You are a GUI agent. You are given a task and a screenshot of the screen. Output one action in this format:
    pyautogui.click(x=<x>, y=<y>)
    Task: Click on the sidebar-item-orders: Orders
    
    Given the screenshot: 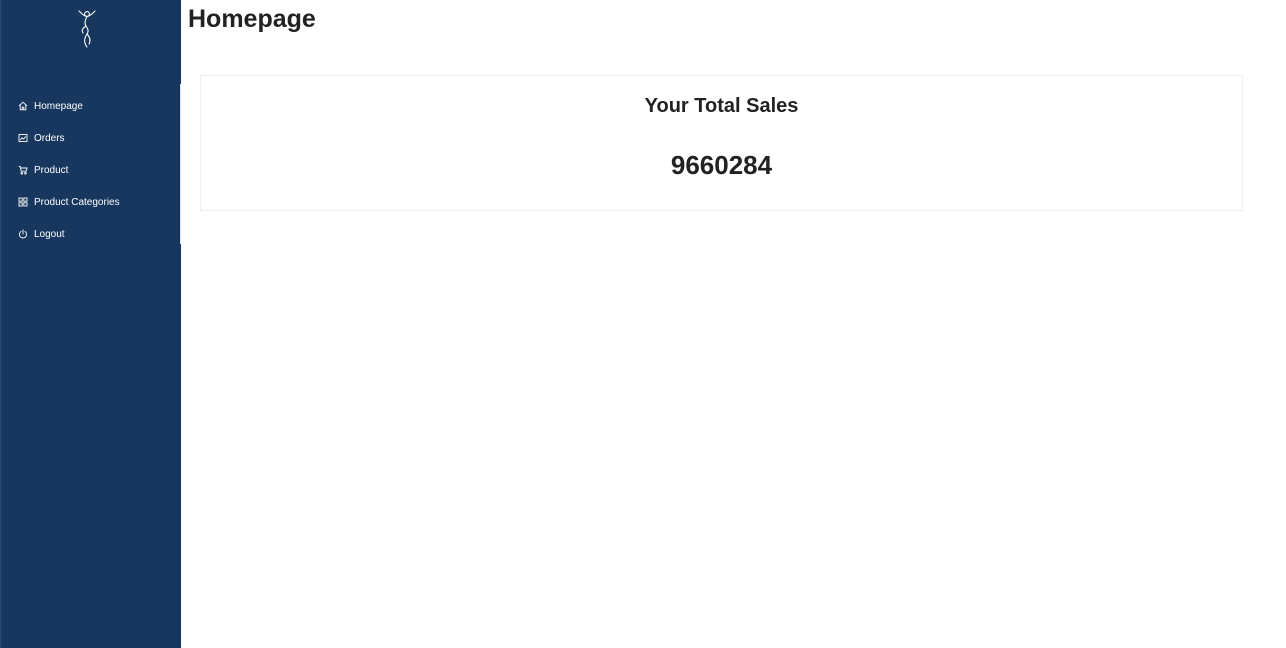 What is the action you would take?
    pyautogui.click(x=91, y=138)
    